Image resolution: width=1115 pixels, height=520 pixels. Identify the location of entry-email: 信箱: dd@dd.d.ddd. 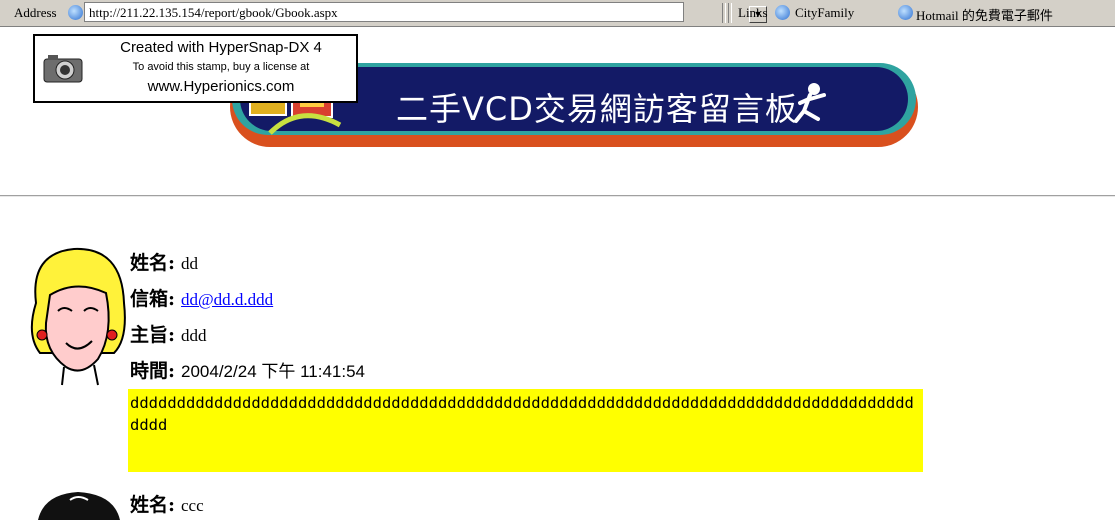
(201, 297).